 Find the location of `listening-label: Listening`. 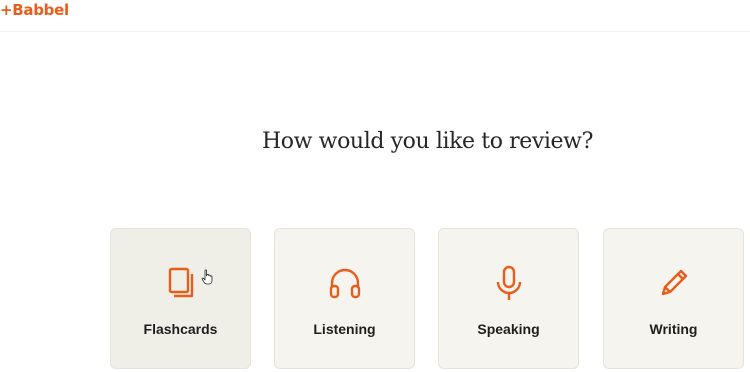

listening-label: Listening is located at coordinates (344, 329).